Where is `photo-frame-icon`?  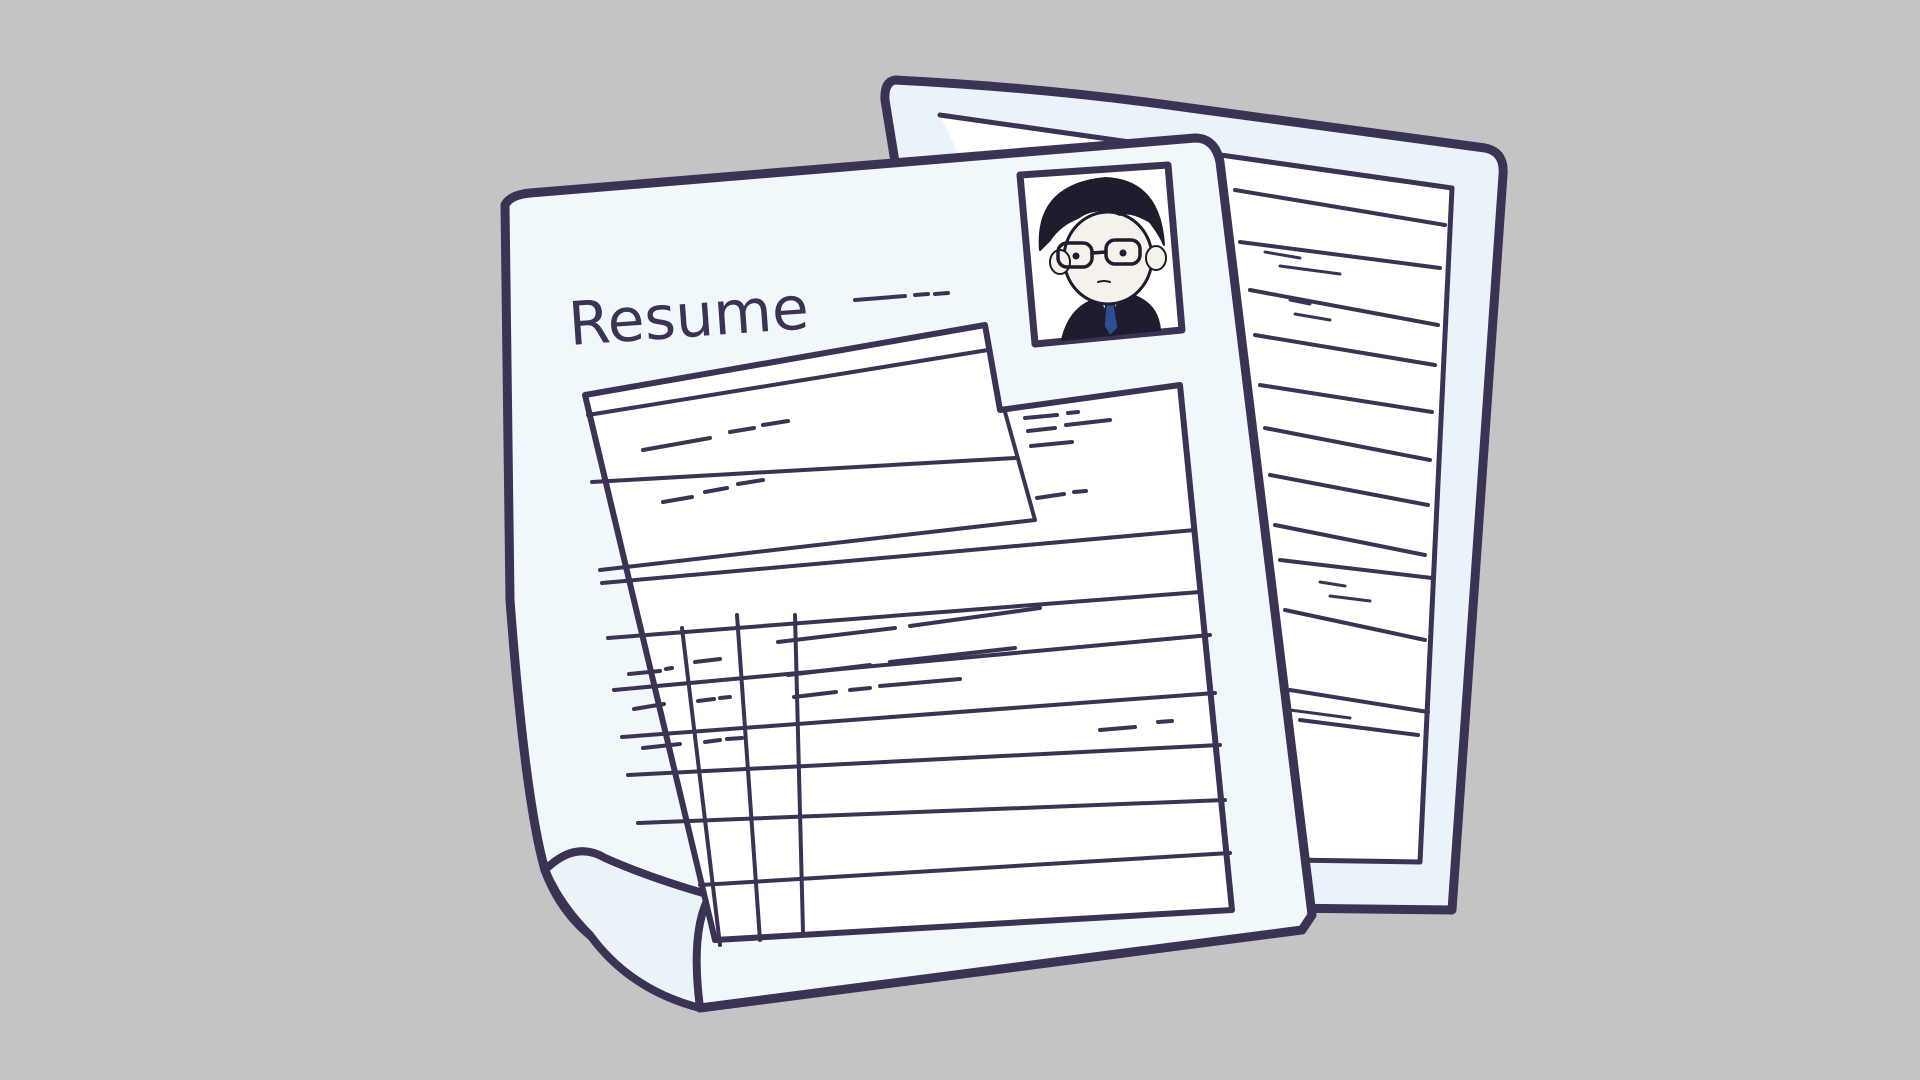 photo-frame-icon is located at coordinates (1101, 254).